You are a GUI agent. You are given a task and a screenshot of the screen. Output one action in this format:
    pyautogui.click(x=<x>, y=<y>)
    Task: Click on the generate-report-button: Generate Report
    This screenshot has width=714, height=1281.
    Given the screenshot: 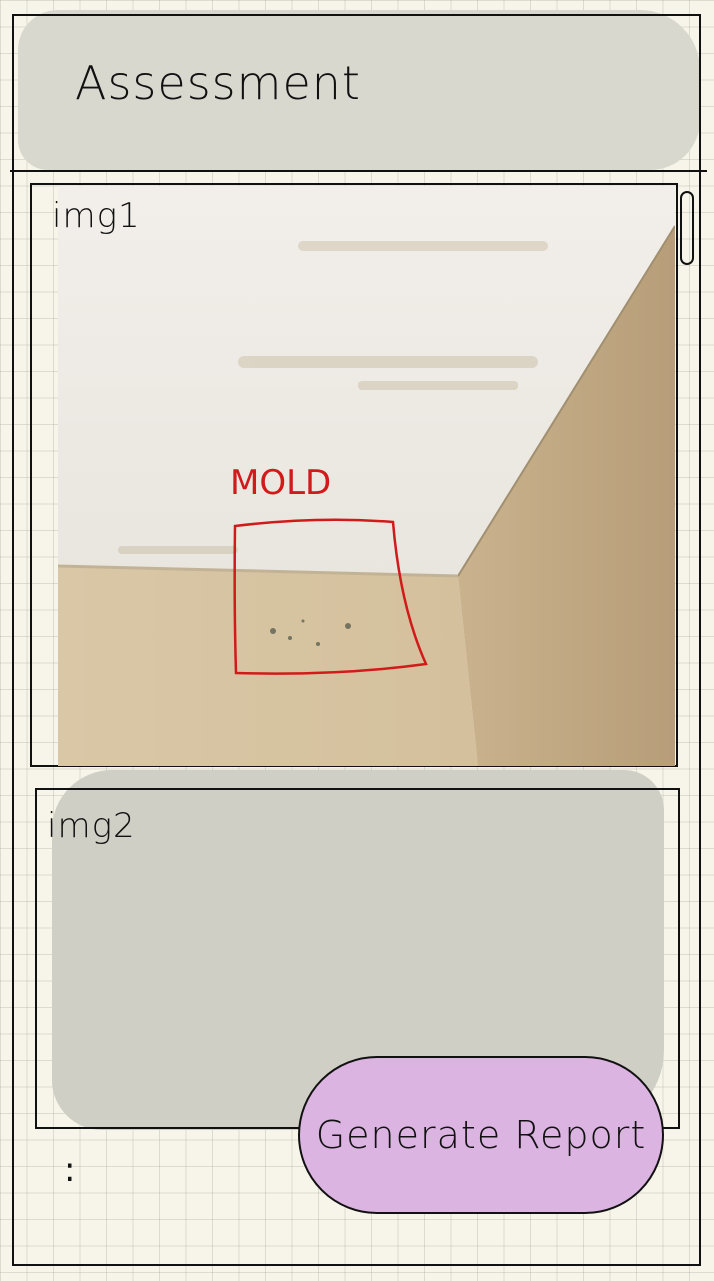 What is the action you would take?
    pyautogui.click(x=481, y=1135)
    